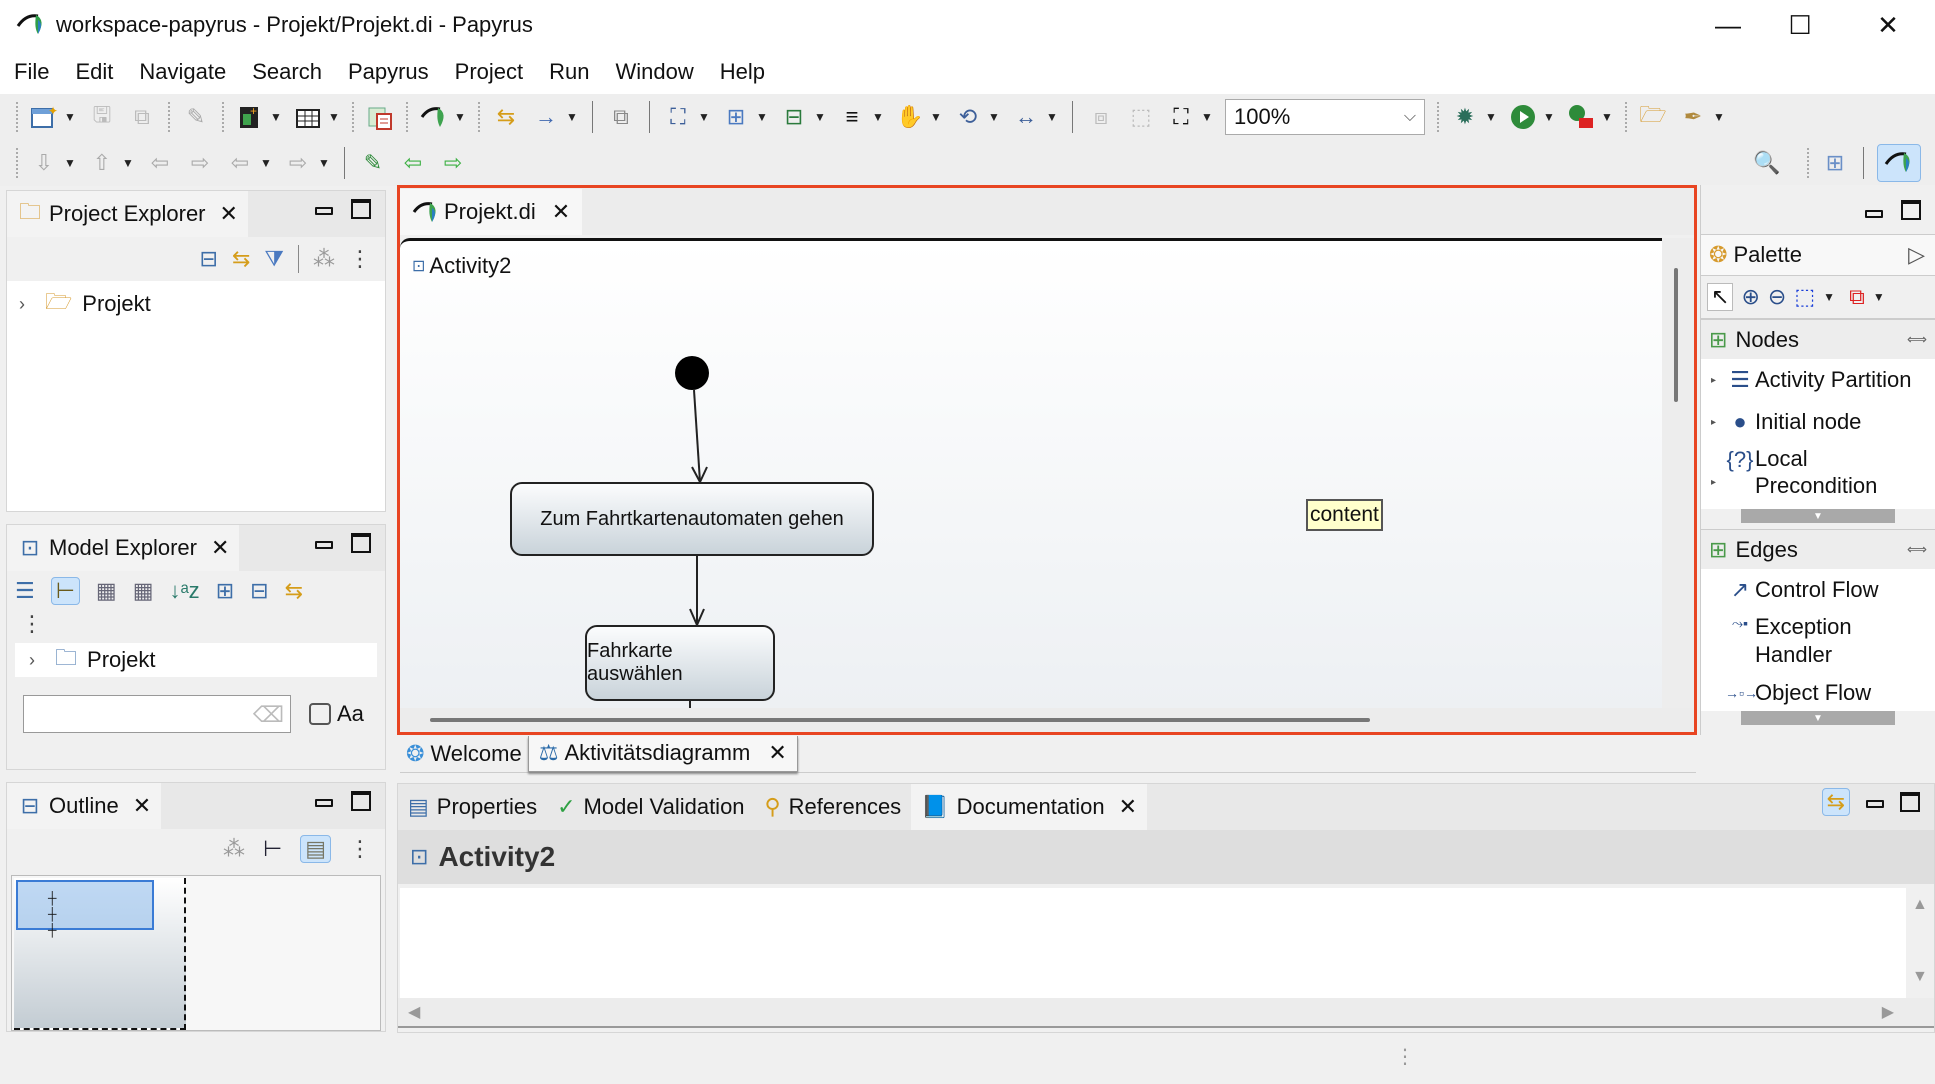 The width and height of the screenshot is (1935, 1084). I want to click on marquee-dropdown: ▼, so click(1829, 297).